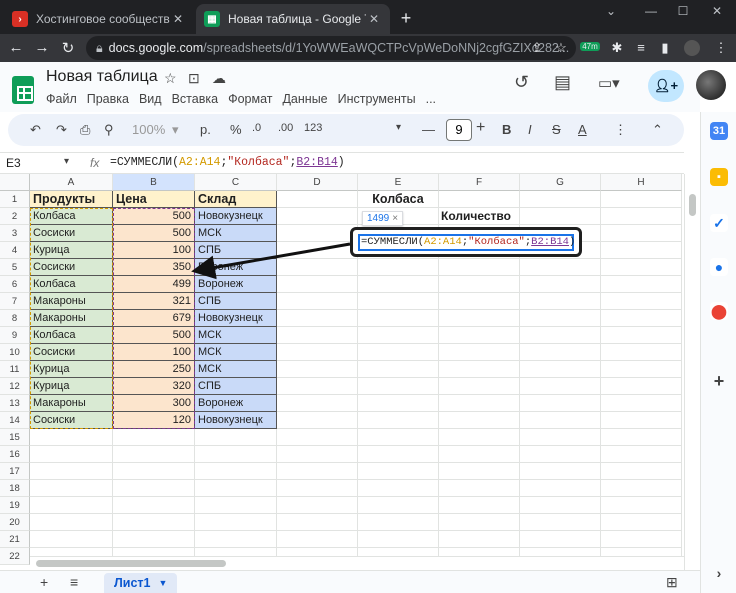 Image resolution: width=736 pixels, height=593 pixels. Describe the element at coordinates (132, 583) in the screenshot. I see `sheet-tab-label: Лист1` at that location.